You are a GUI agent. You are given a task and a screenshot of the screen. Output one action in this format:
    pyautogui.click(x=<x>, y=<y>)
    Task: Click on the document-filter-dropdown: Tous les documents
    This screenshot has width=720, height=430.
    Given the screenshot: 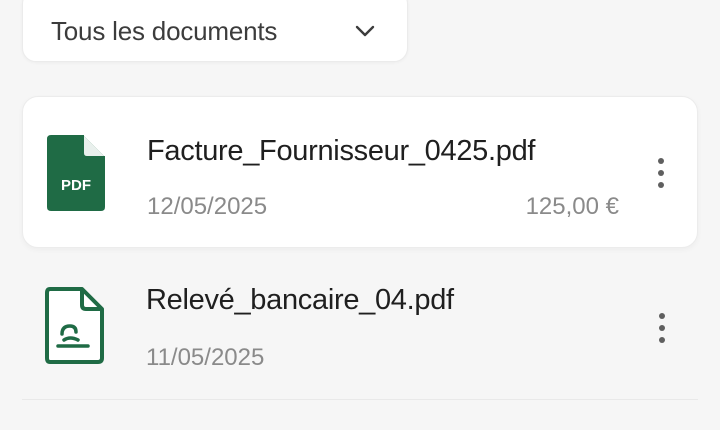 What is the action you would take?
    pyautogui.click(x=215, y=31)
    